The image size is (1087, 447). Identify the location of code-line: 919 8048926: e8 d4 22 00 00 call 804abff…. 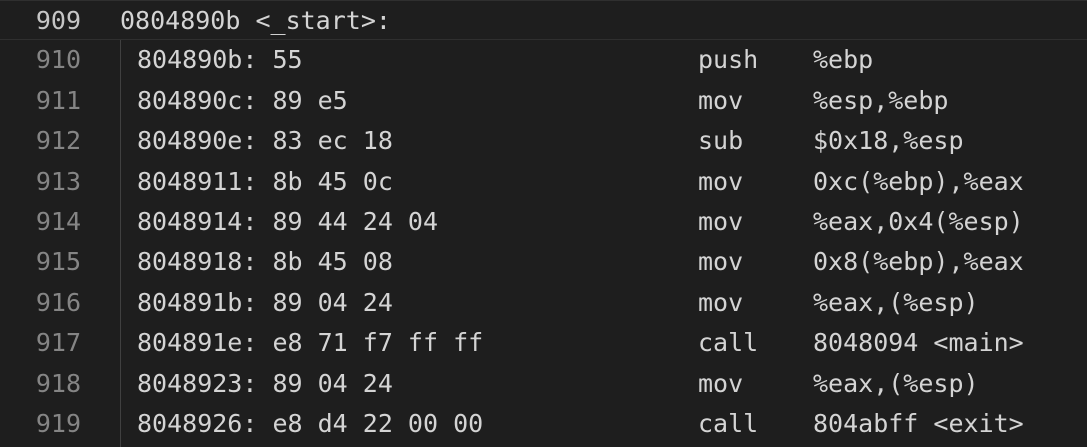
(543, 424).